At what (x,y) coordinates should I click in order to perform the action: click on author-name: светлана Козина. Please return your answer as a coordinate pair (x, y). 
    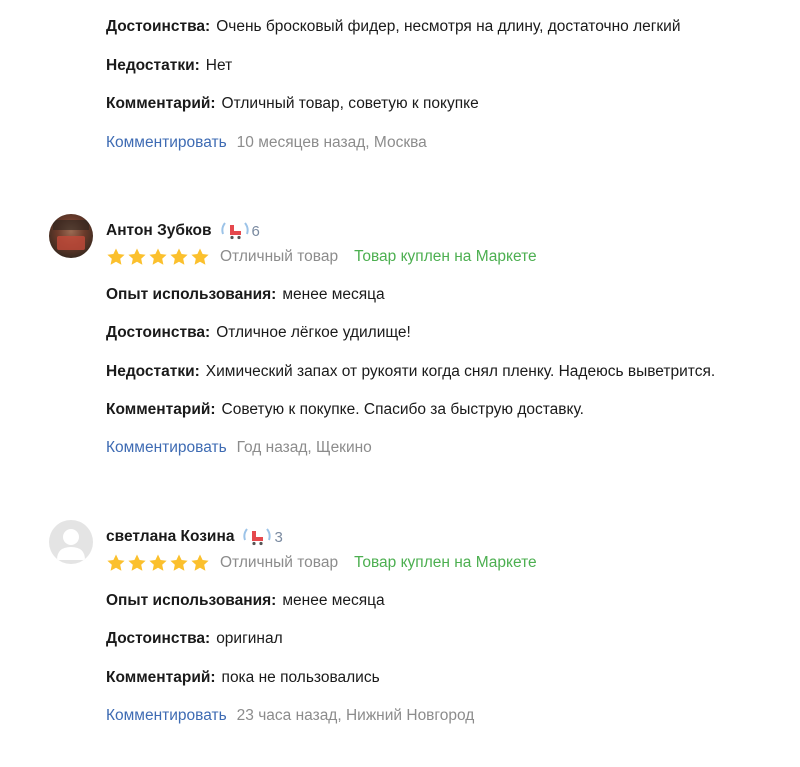
    Looking at the image, I should click on (170, 537).